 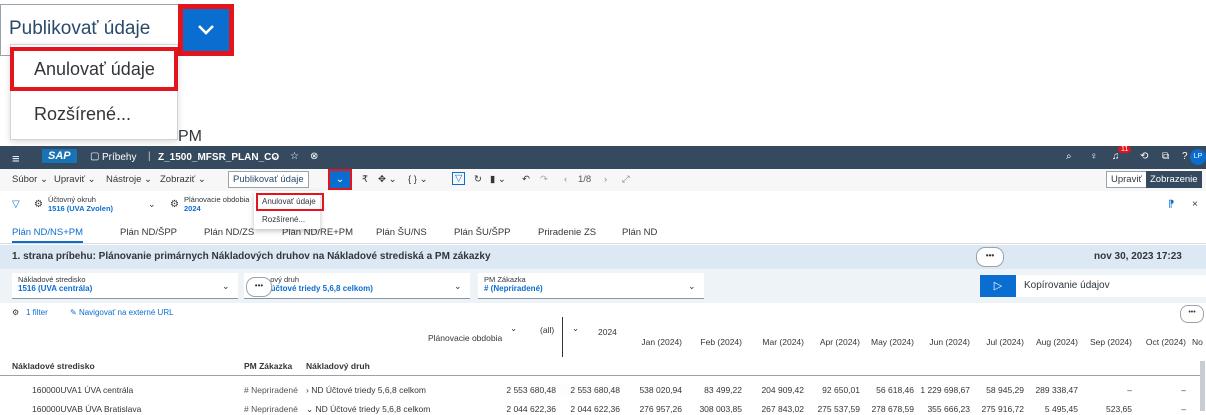 I want to click on control-pm-order: PM Zákazka # (Nepriradené) ⌄, so click(x=591, y=286).